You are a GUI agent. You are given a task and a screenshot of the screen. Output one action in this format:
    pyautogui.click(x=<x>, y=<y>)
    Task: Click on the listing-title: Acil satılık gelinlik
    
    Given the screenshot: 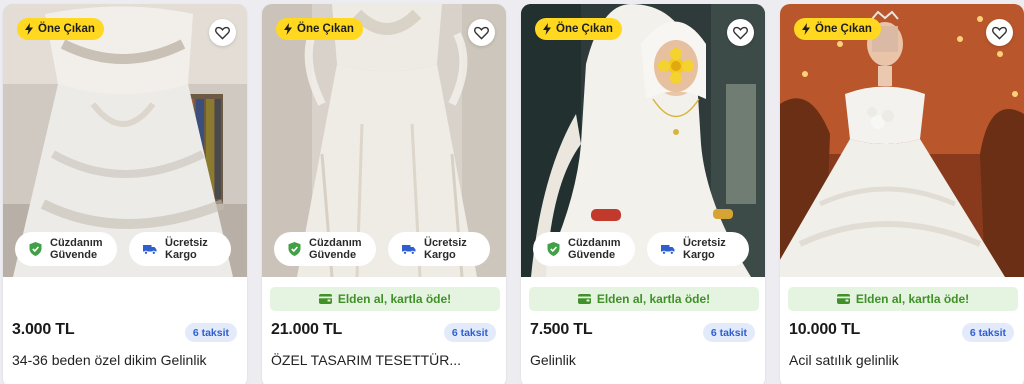 What is the action you would take?
    pyautogui.click(x=902, y=360)
    